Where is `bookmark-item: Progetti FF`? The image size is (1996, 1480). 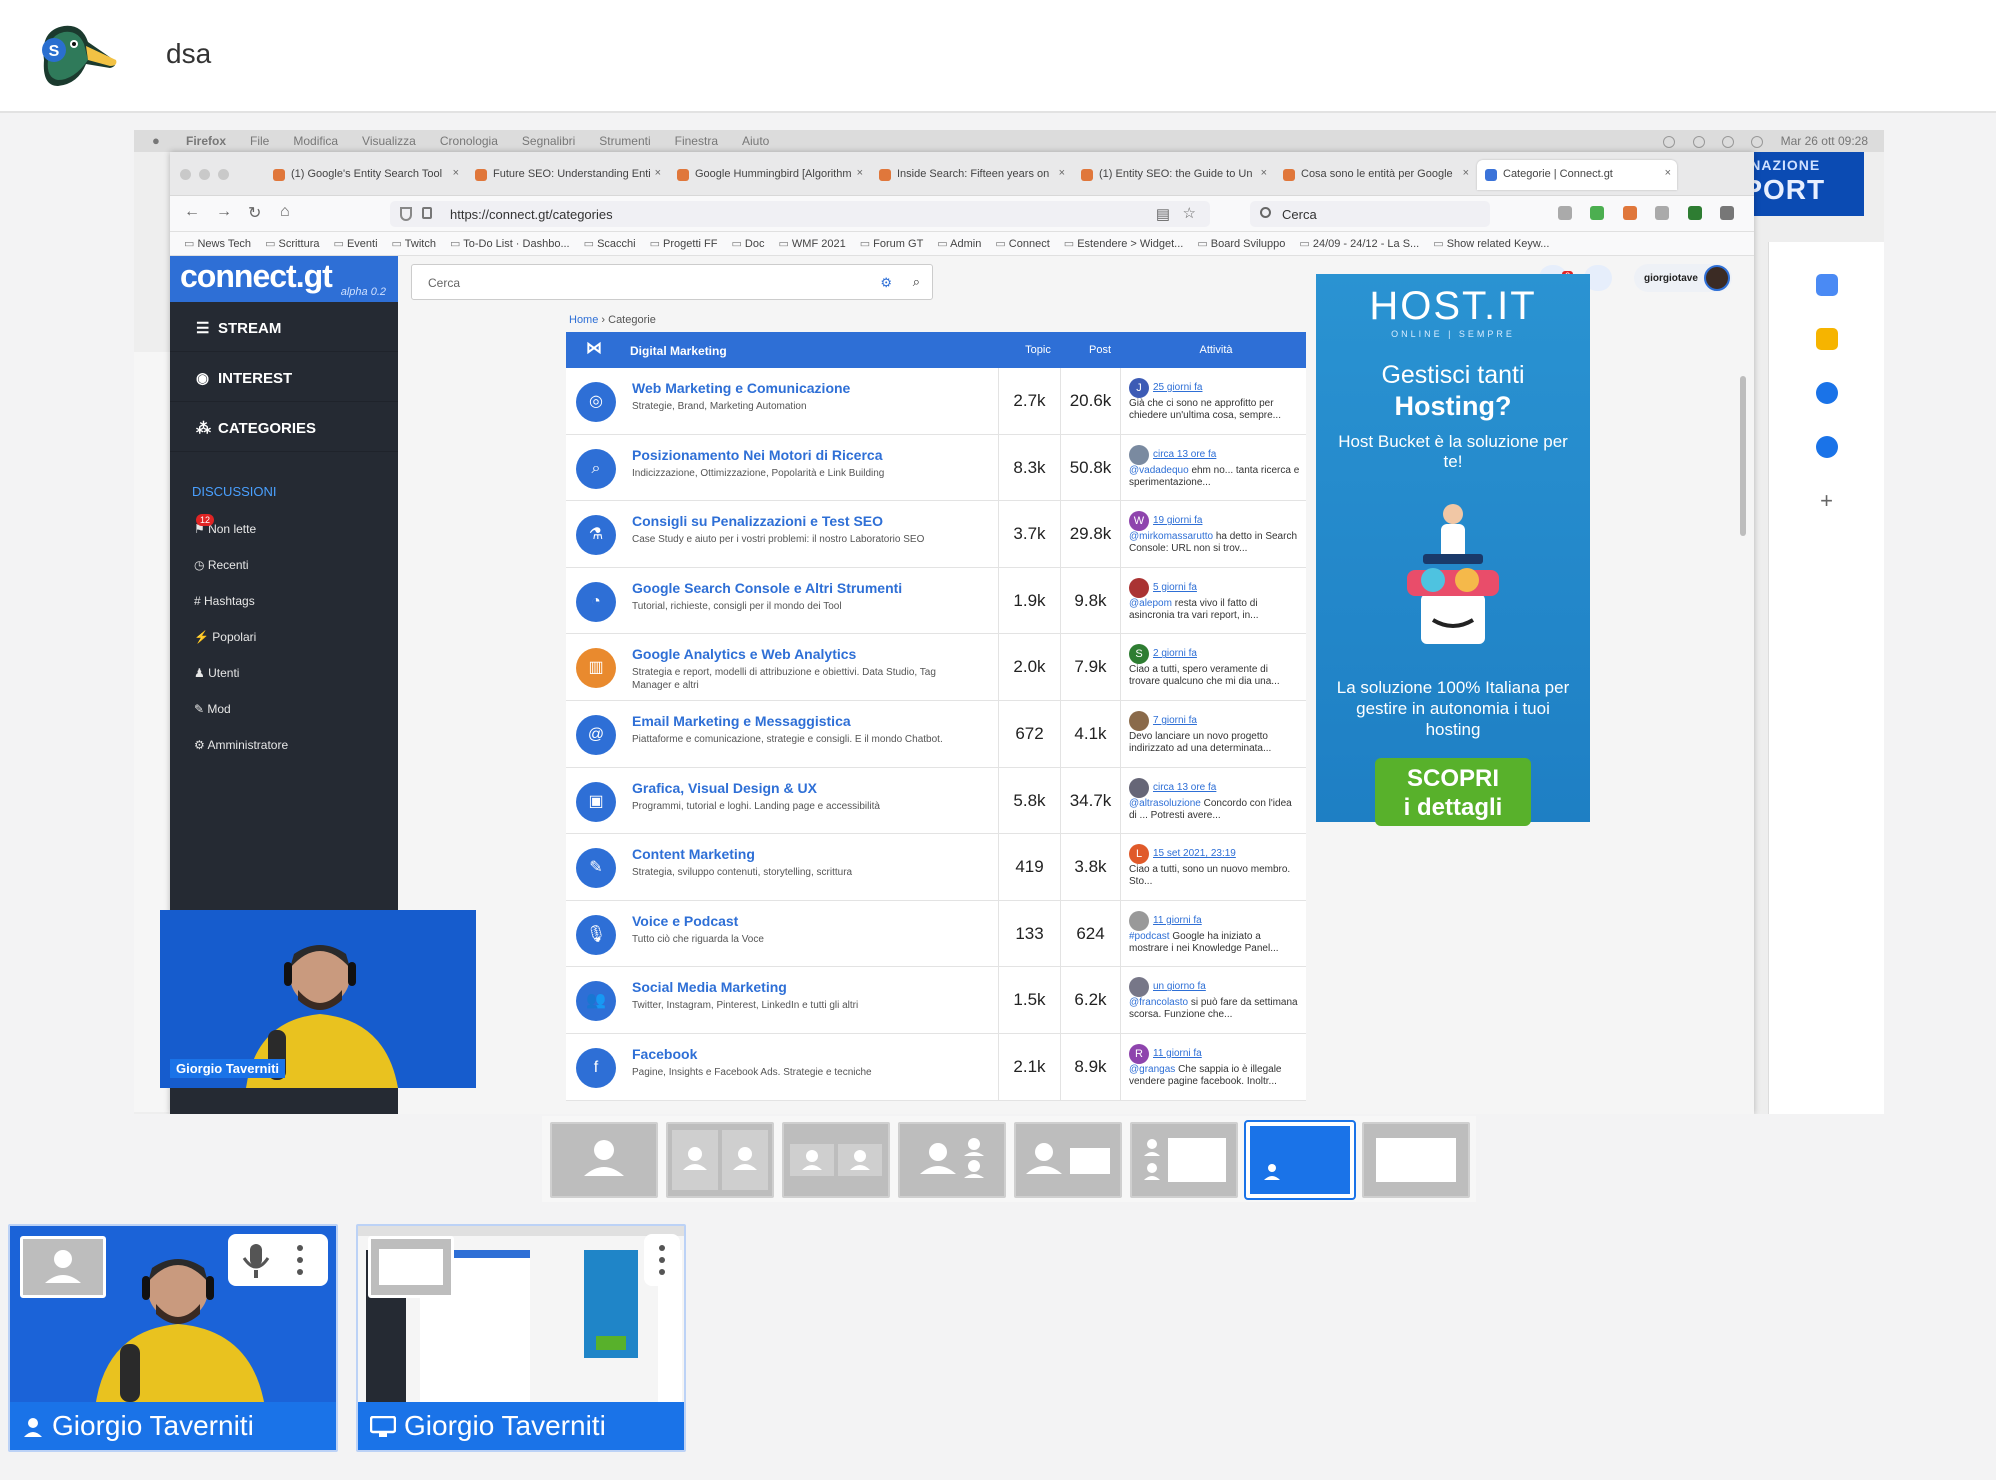 bookmark-item: Progetti FF is located at coordinates (684, 244).